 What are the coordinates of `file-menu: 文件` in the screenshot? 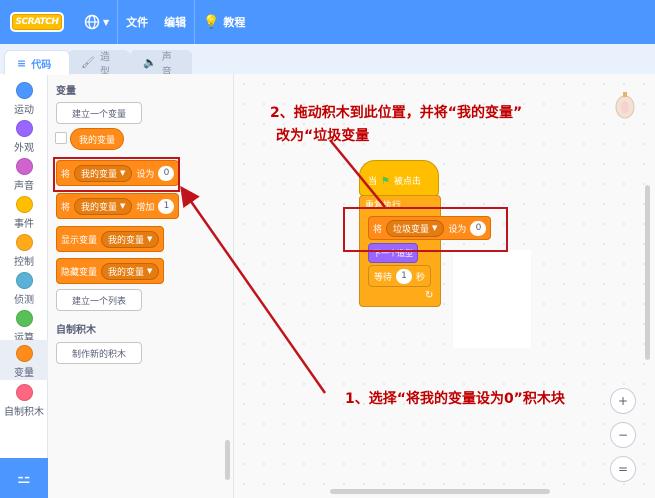 It's located at (137, 22).